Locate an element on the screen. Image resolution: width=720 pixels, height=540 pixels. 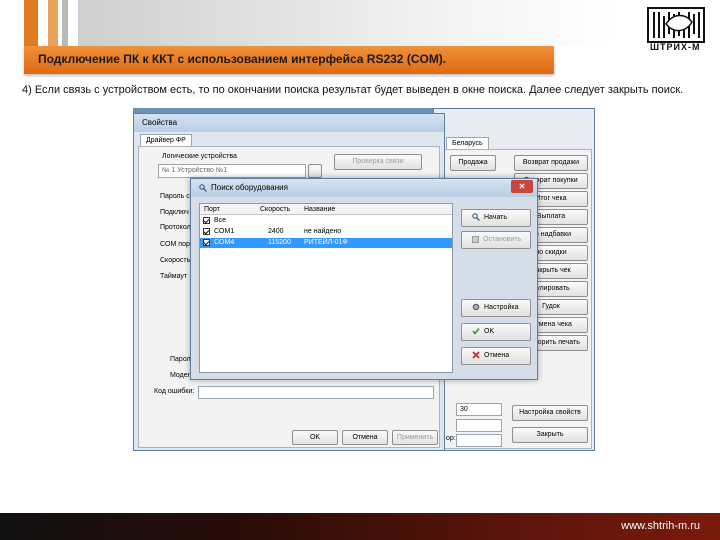
start-button: Начать is located at coordinates (496, 218).